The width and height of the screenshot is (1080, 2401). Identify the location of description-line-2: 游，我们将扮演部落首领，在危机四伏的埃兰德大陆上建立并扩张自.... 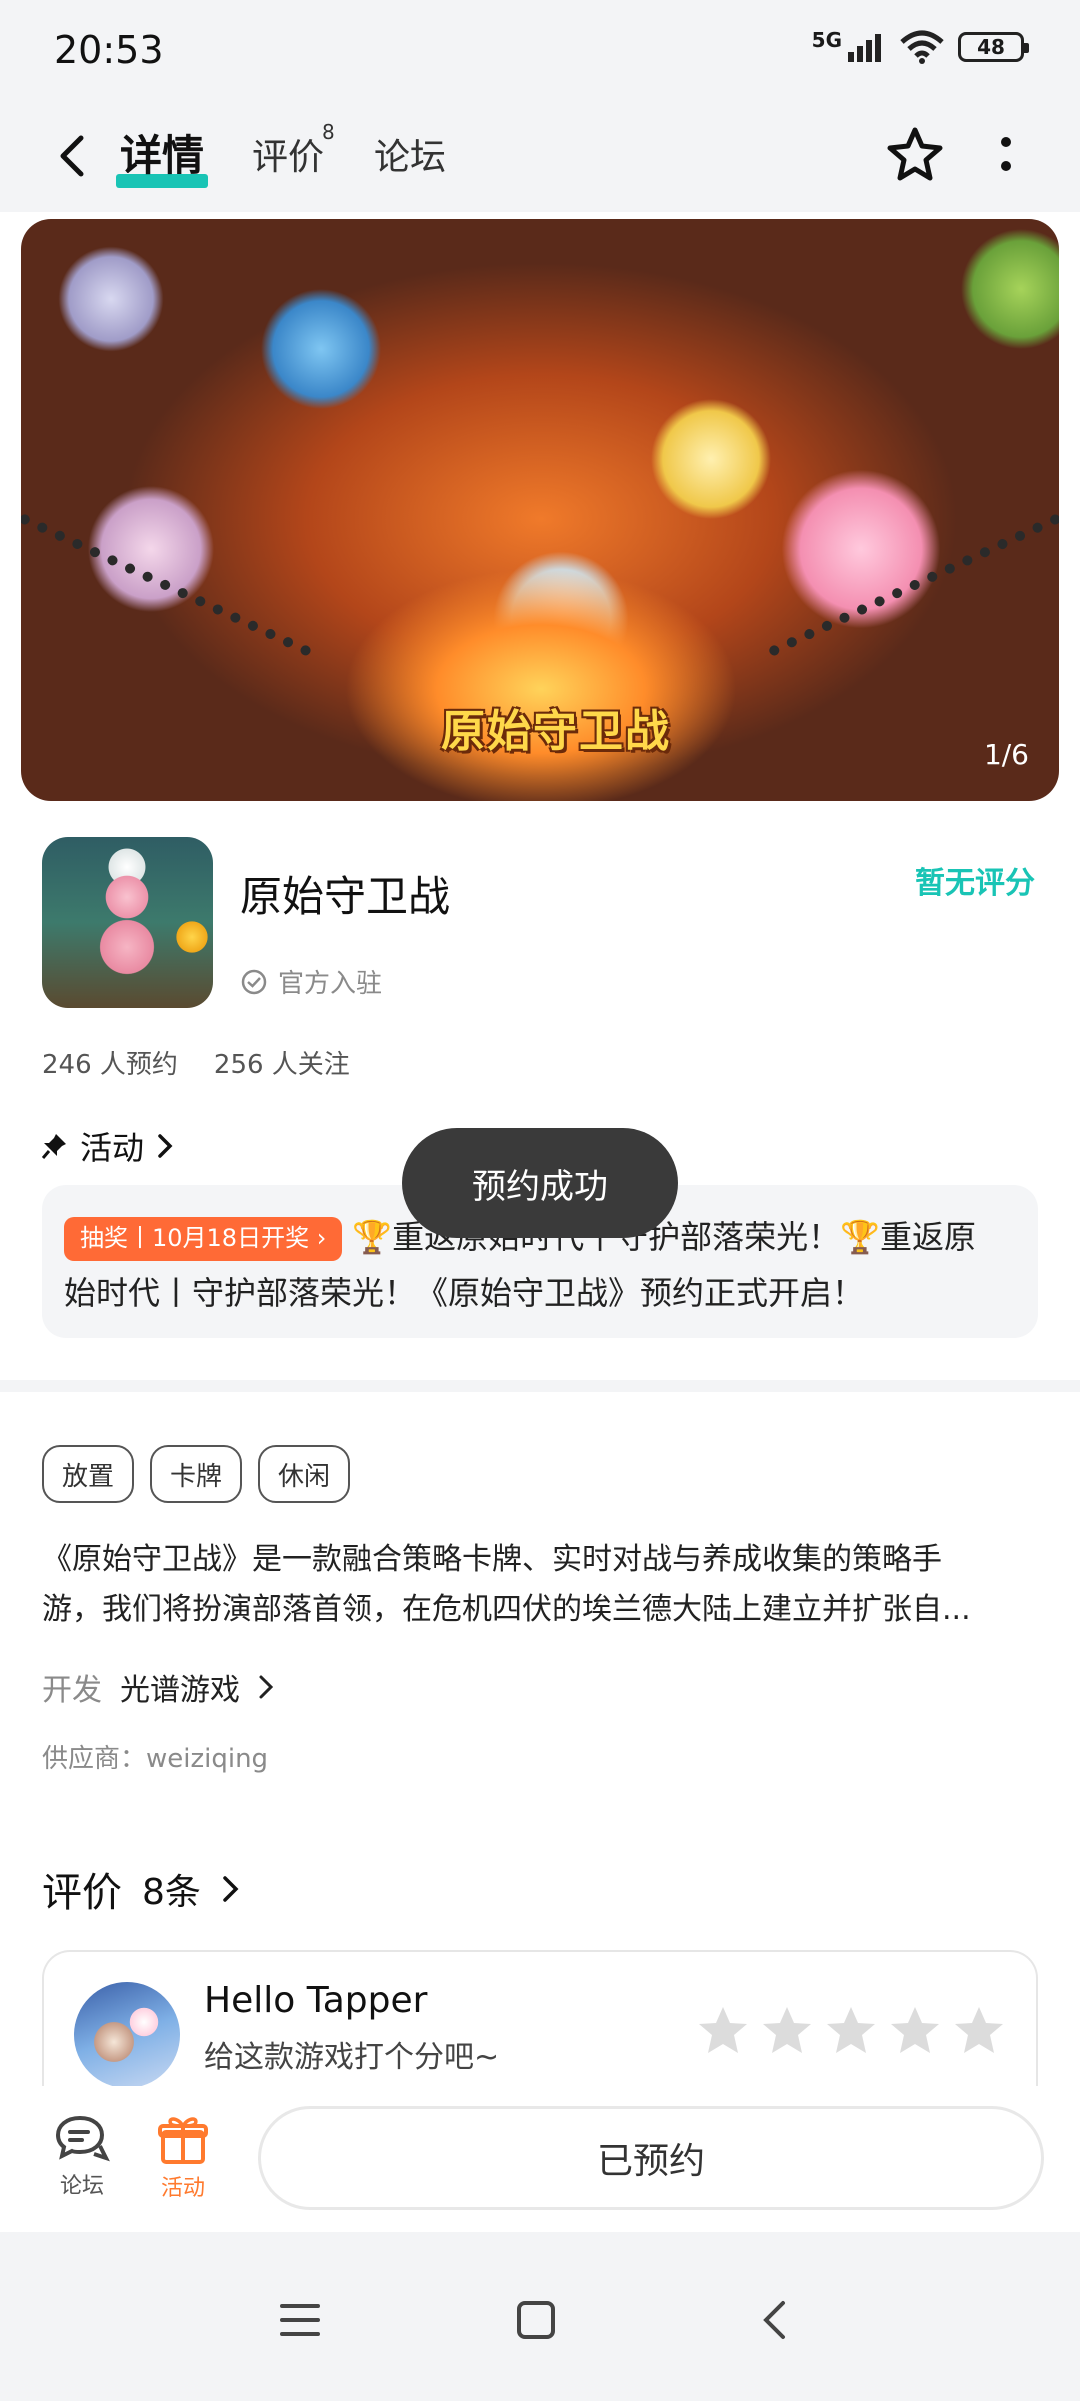
(506, 1609).